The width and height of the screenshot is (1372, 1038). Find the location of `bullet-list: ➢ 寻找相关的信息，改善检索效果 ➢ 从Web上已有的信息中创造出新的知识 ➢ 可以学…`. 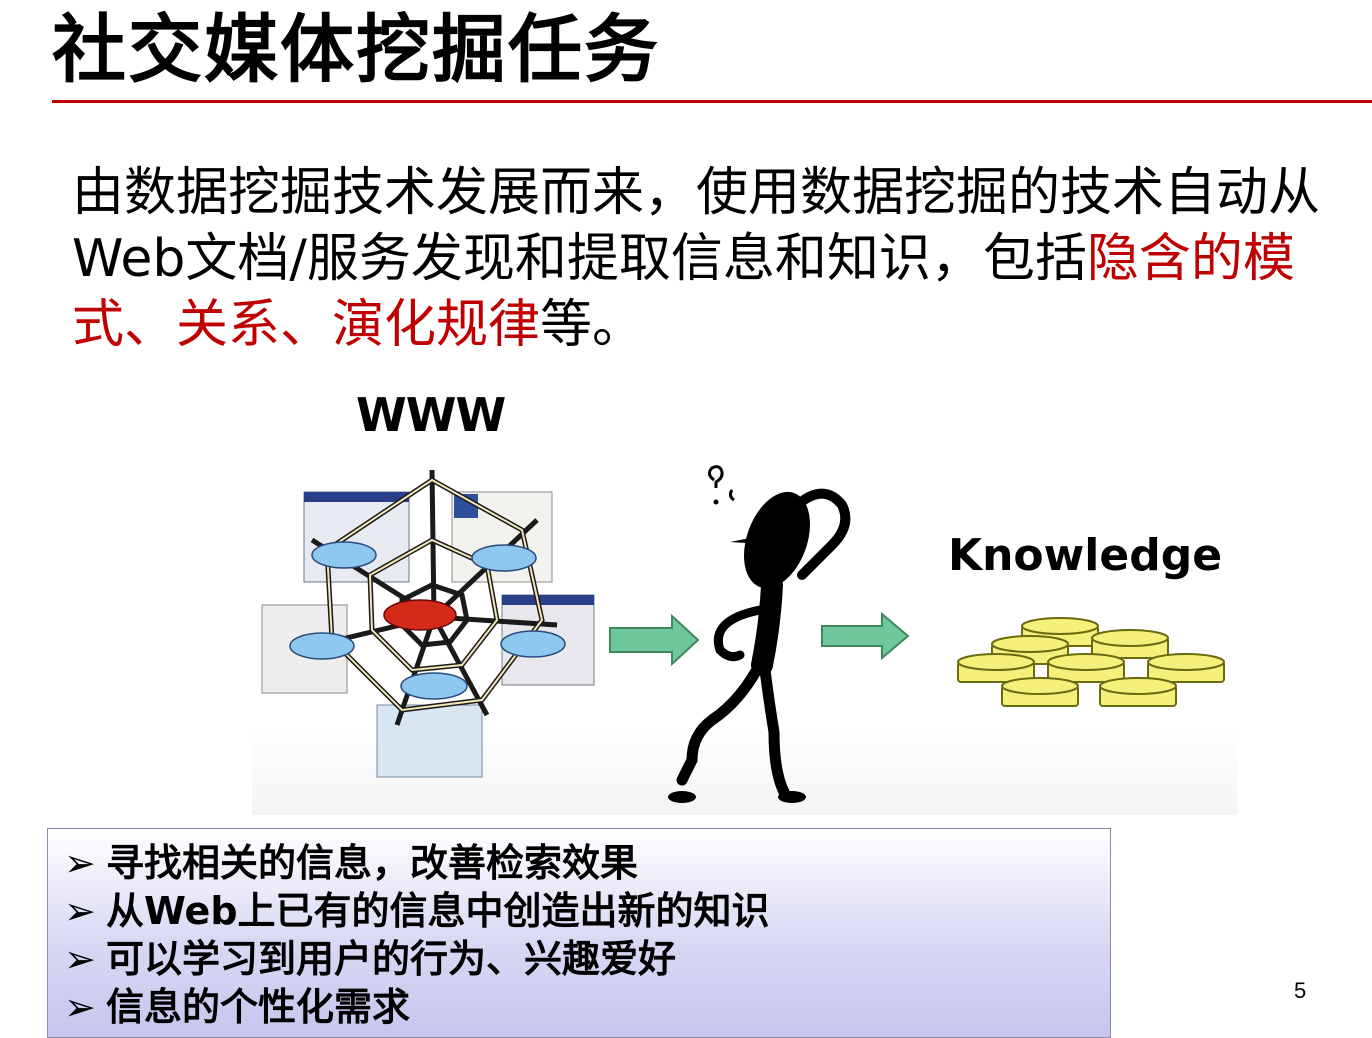

bullet-list: ➢ 寻找相关的信息，改善检索效果 ➢ 从Web上已有的信息中创造出新的知识 ➢ 可以学… is located at coordinates (587, 935).